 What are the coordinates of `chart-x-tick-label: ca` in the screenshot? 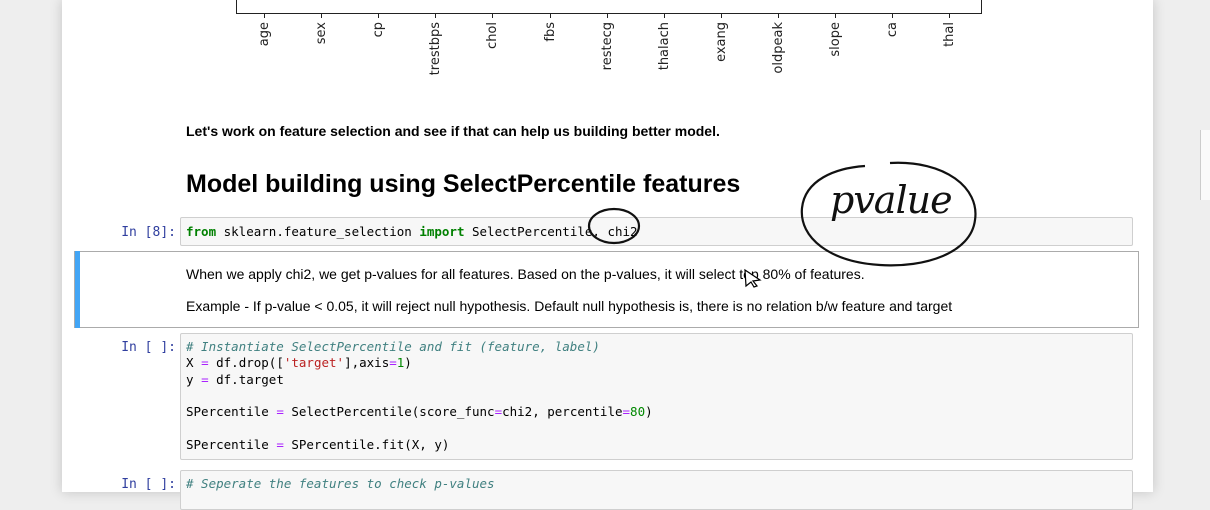 It's located at (893, 30).